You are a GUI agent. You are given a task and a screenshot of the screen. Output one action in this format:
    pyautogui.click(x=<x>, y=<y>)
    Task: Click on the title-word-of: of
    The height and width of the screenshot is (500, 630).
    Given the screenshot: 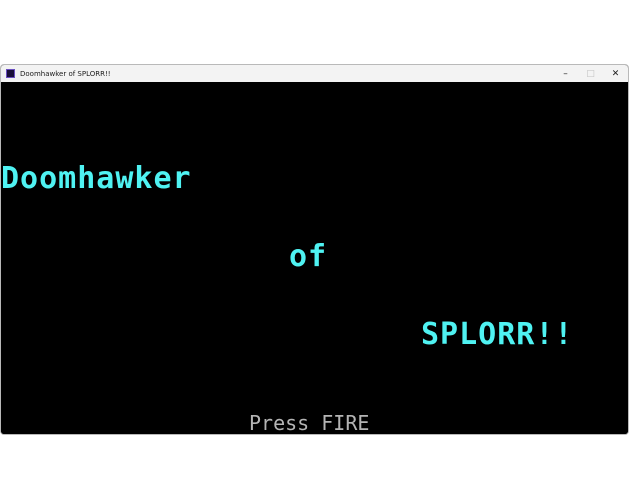 What is the action you would take?
    pyautogui.click(x=308, y=256)
    